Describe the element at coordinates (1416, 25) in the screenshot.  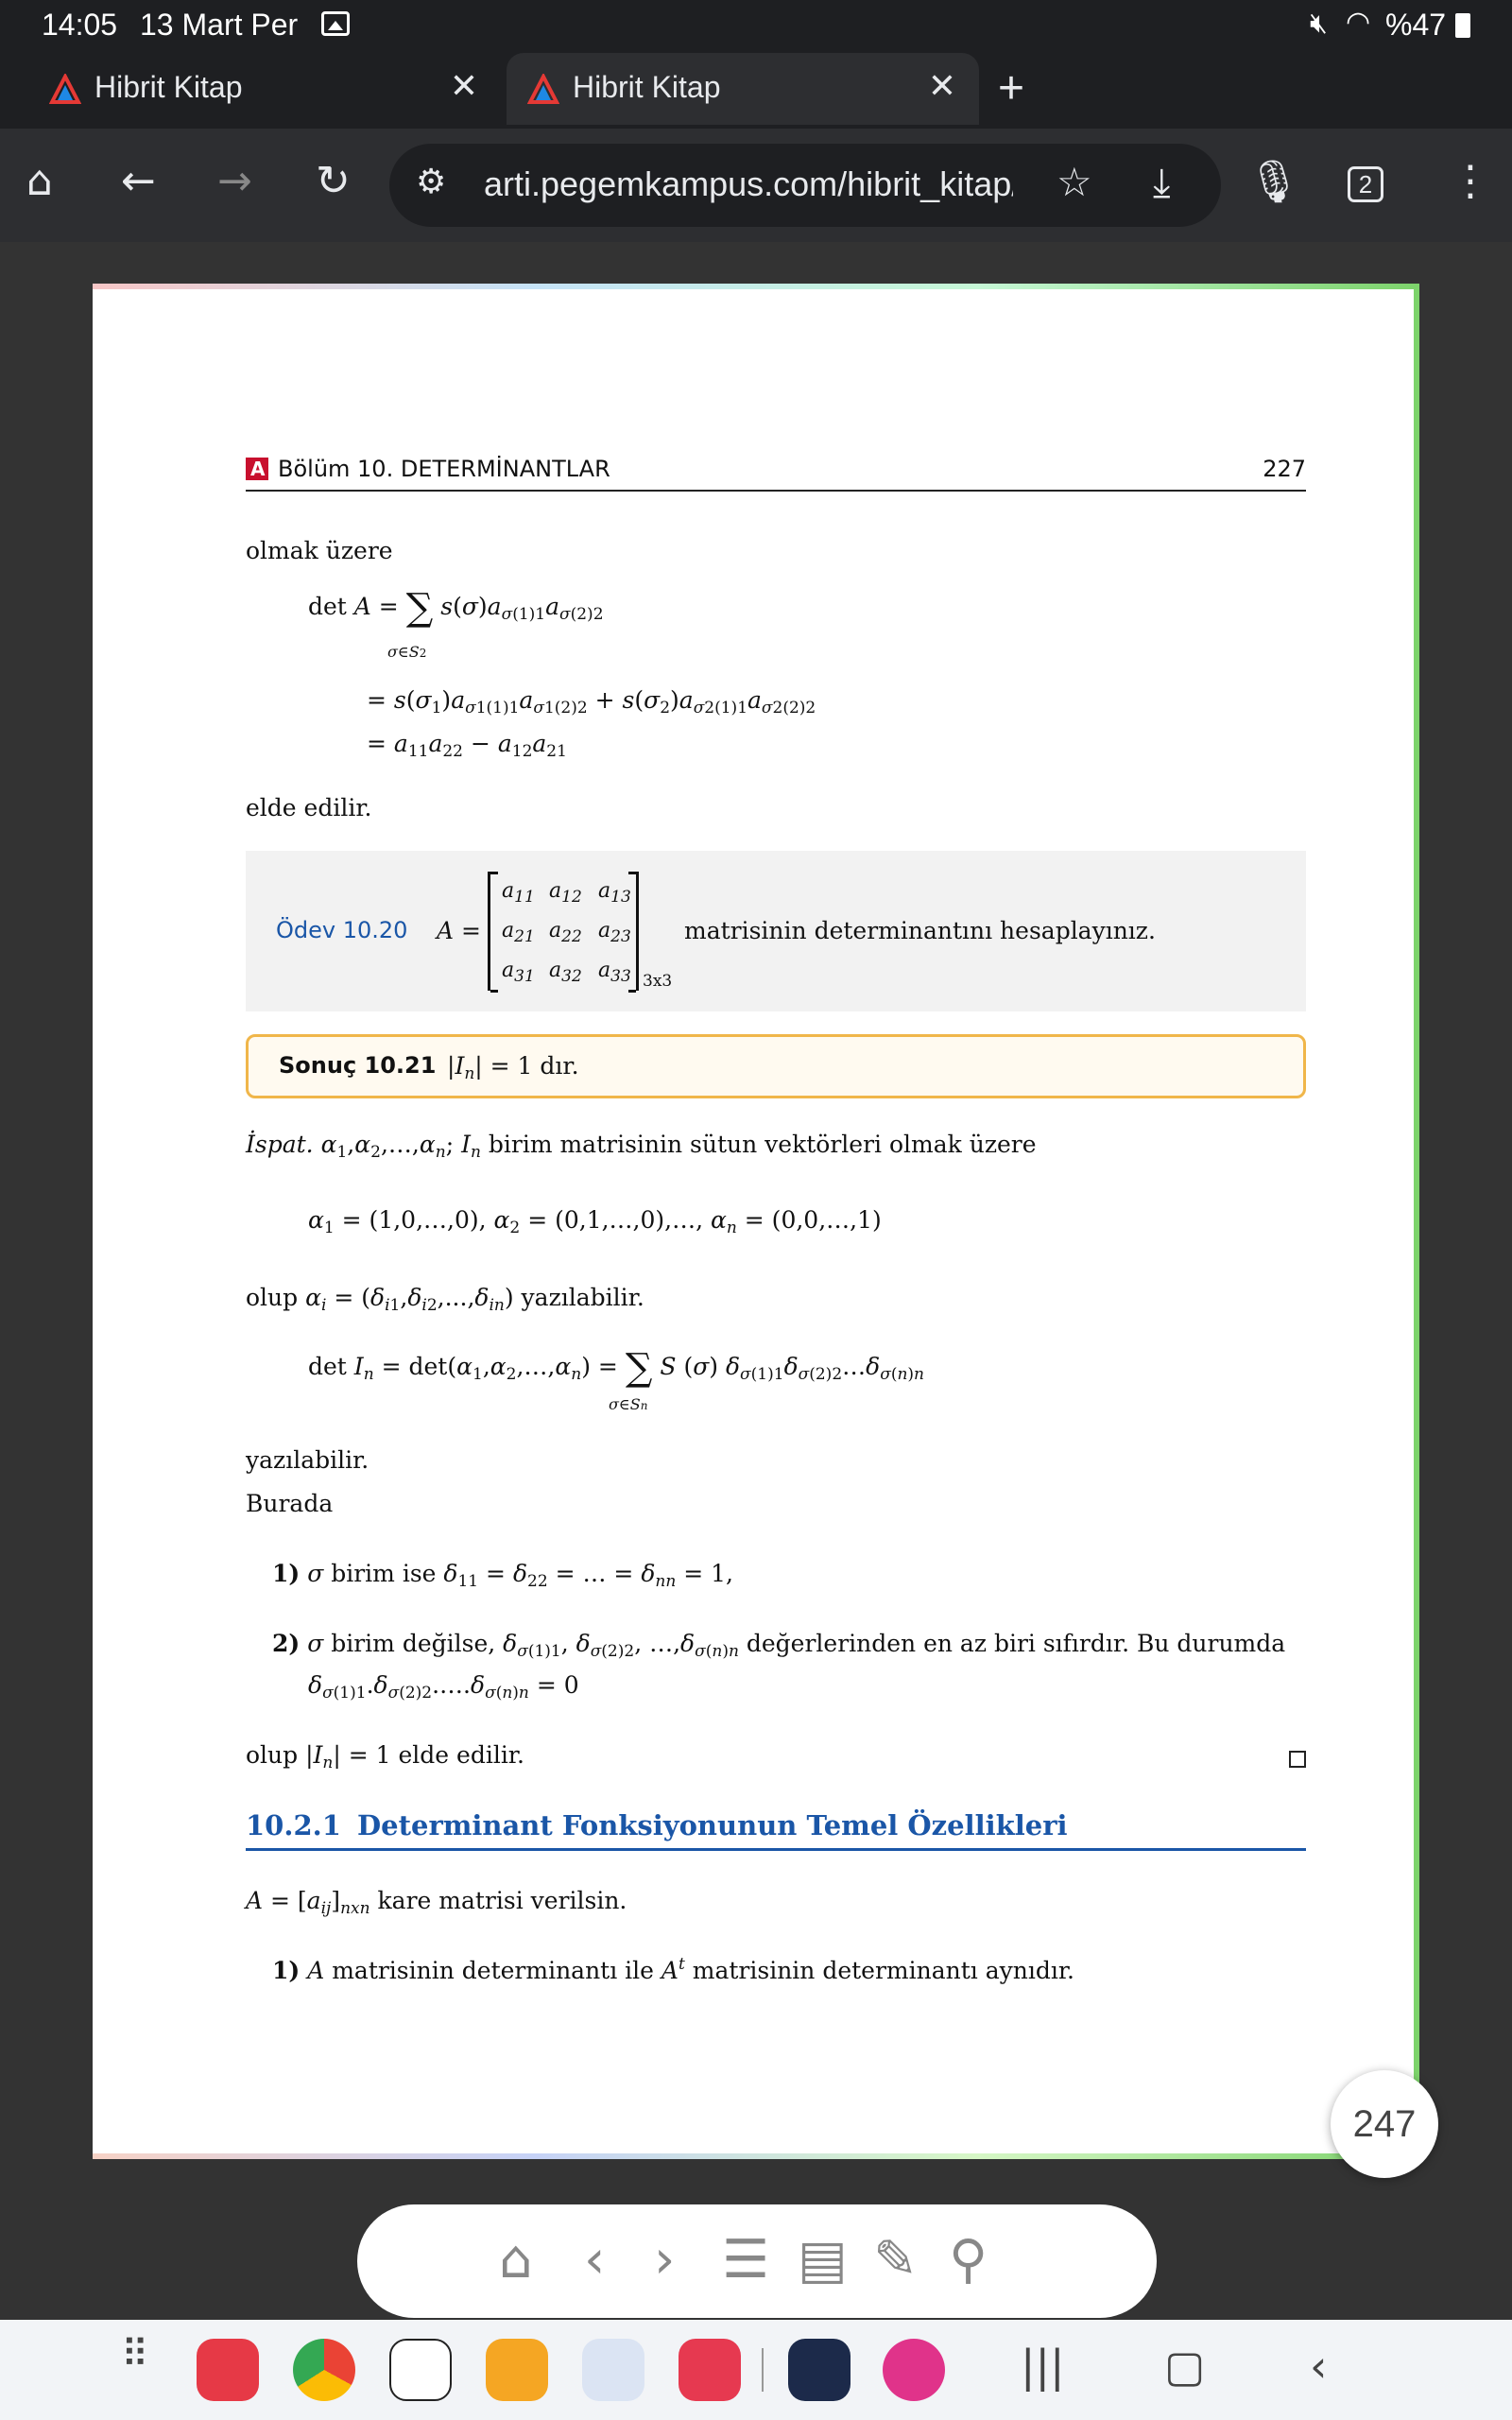
I see `battery-level: %47` at that location.